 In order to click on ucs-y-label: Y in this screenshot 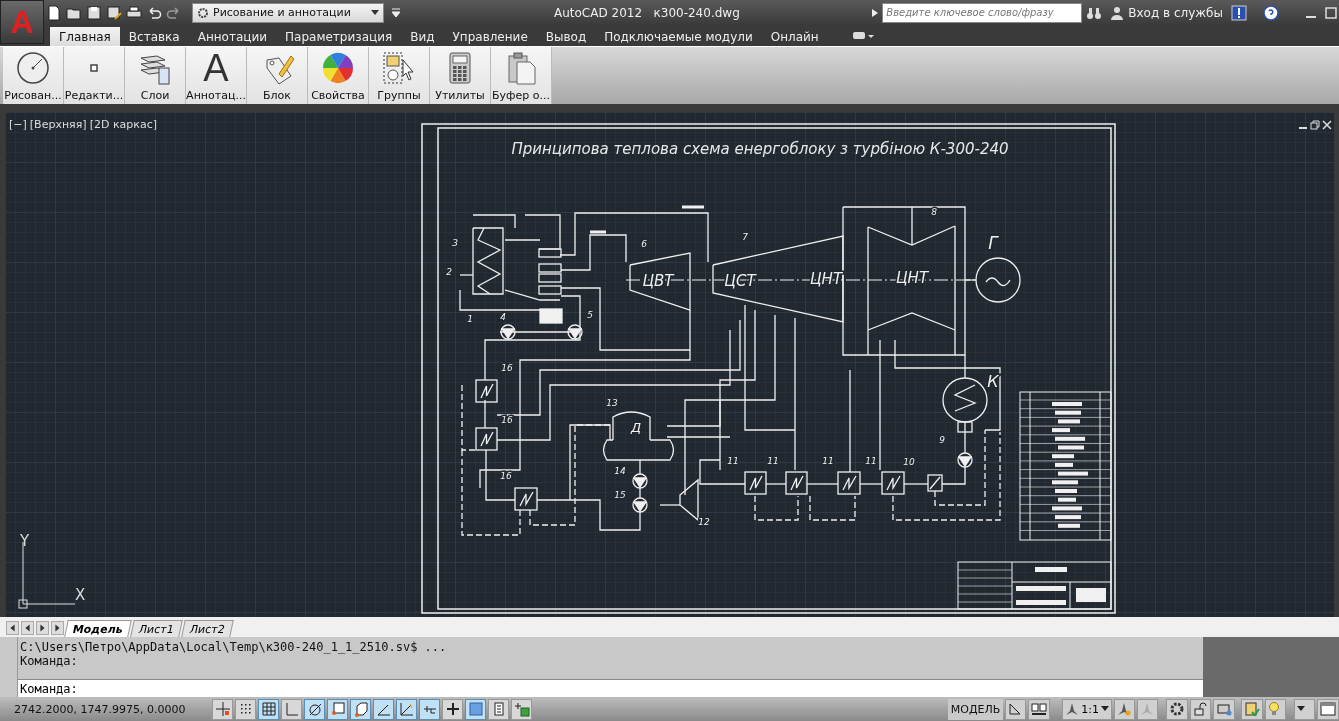, I will do `click(25, 541)`.